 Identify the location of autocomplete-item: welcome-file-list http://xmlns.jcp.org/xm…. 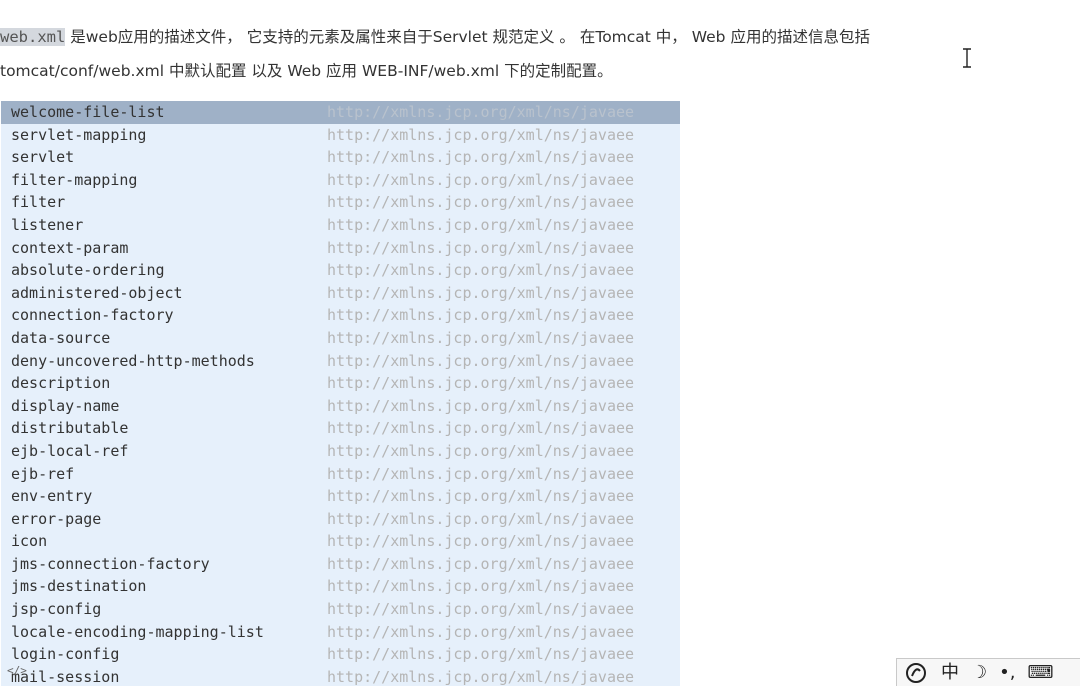
(340, 112).